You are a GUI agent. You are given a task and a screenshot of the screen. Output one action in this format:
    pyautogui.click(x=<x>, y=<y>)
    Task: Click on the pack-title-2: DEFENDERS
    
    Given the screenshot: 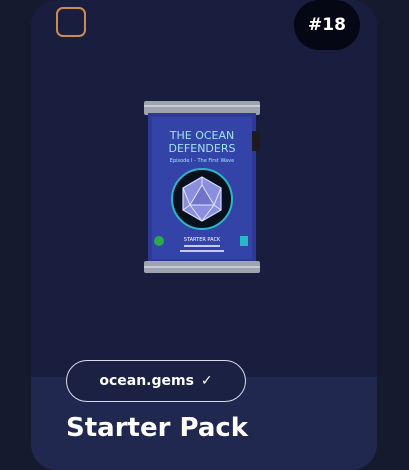 What is the action you would take?
    pyautogui.click(x=202, y=148)
    